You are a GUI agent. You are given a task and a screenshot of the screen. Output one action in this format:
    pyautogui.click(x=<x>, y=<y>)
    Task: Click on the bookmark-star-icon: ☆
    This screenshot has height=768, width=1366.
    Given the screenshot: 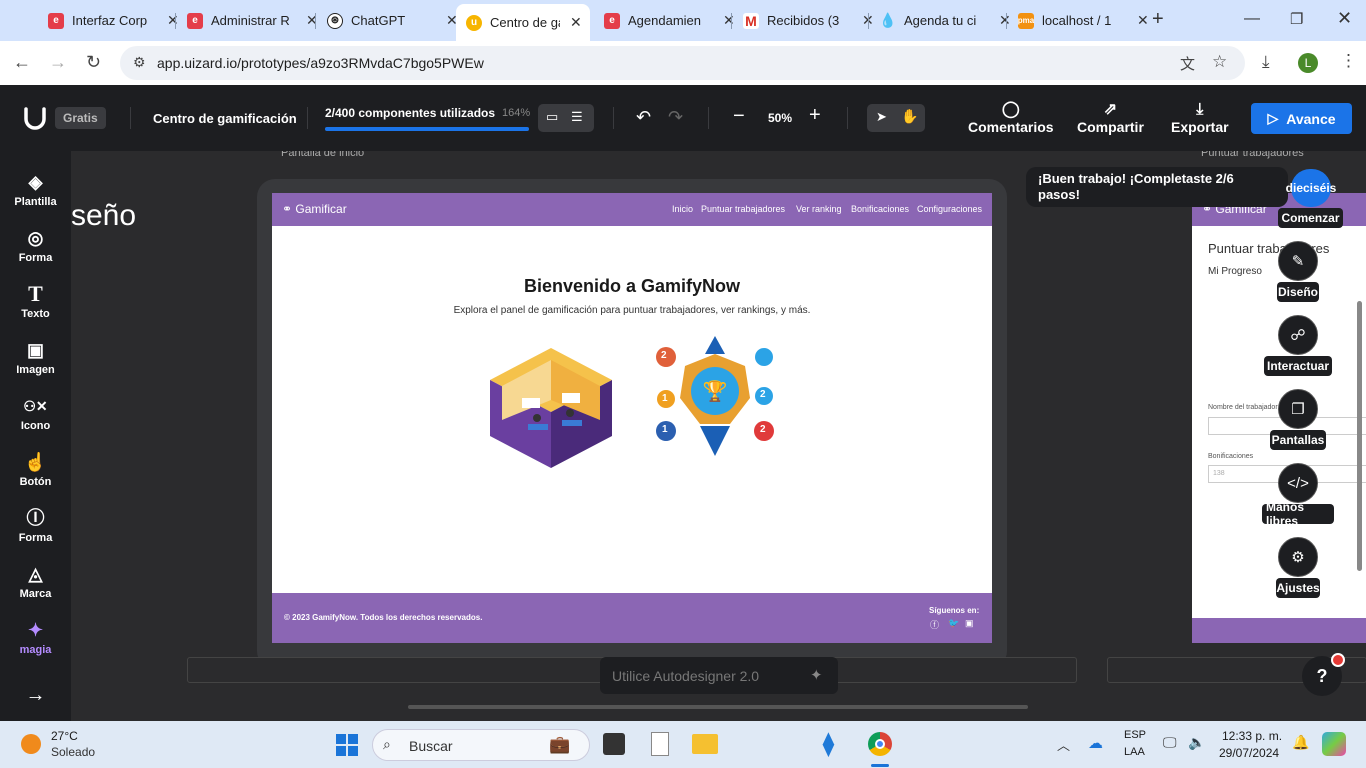 What is the action you would take?
    pyautogui.click(x=1219, y=62)
    